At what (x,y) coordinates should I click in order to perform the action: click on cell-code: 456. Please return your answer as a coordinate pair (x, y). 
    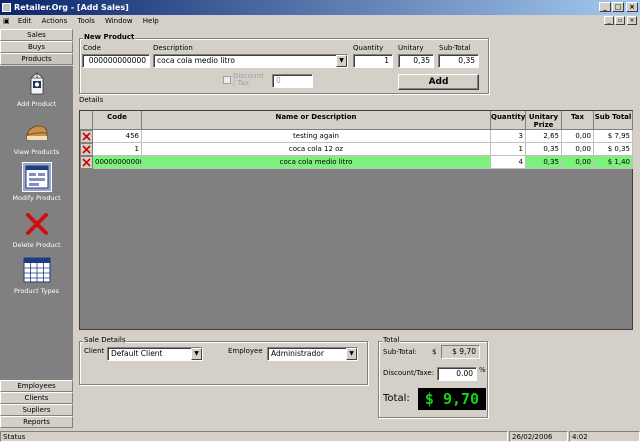
    Looking at the image, I should click on (117, 136).